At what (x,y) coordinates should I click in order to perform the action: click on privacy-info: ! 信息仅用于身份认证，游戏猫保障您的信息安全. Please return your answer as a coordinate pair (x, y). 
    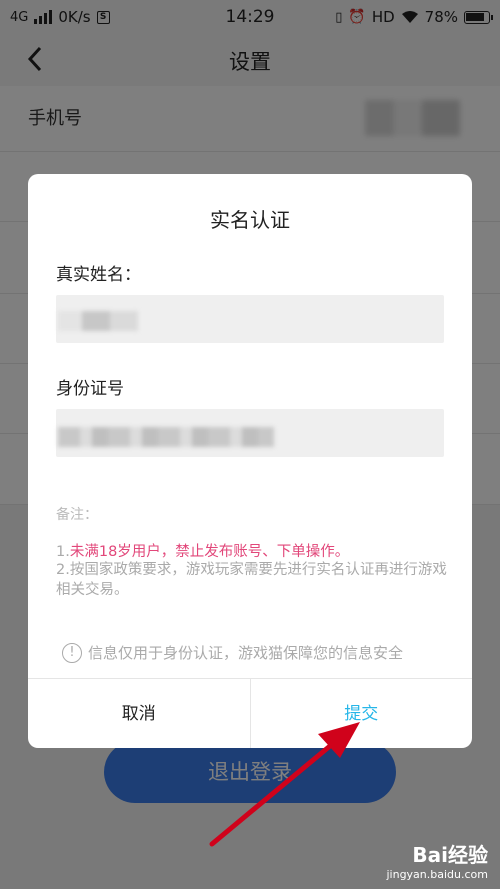
    Looking at the image, I should click on (232, 652).